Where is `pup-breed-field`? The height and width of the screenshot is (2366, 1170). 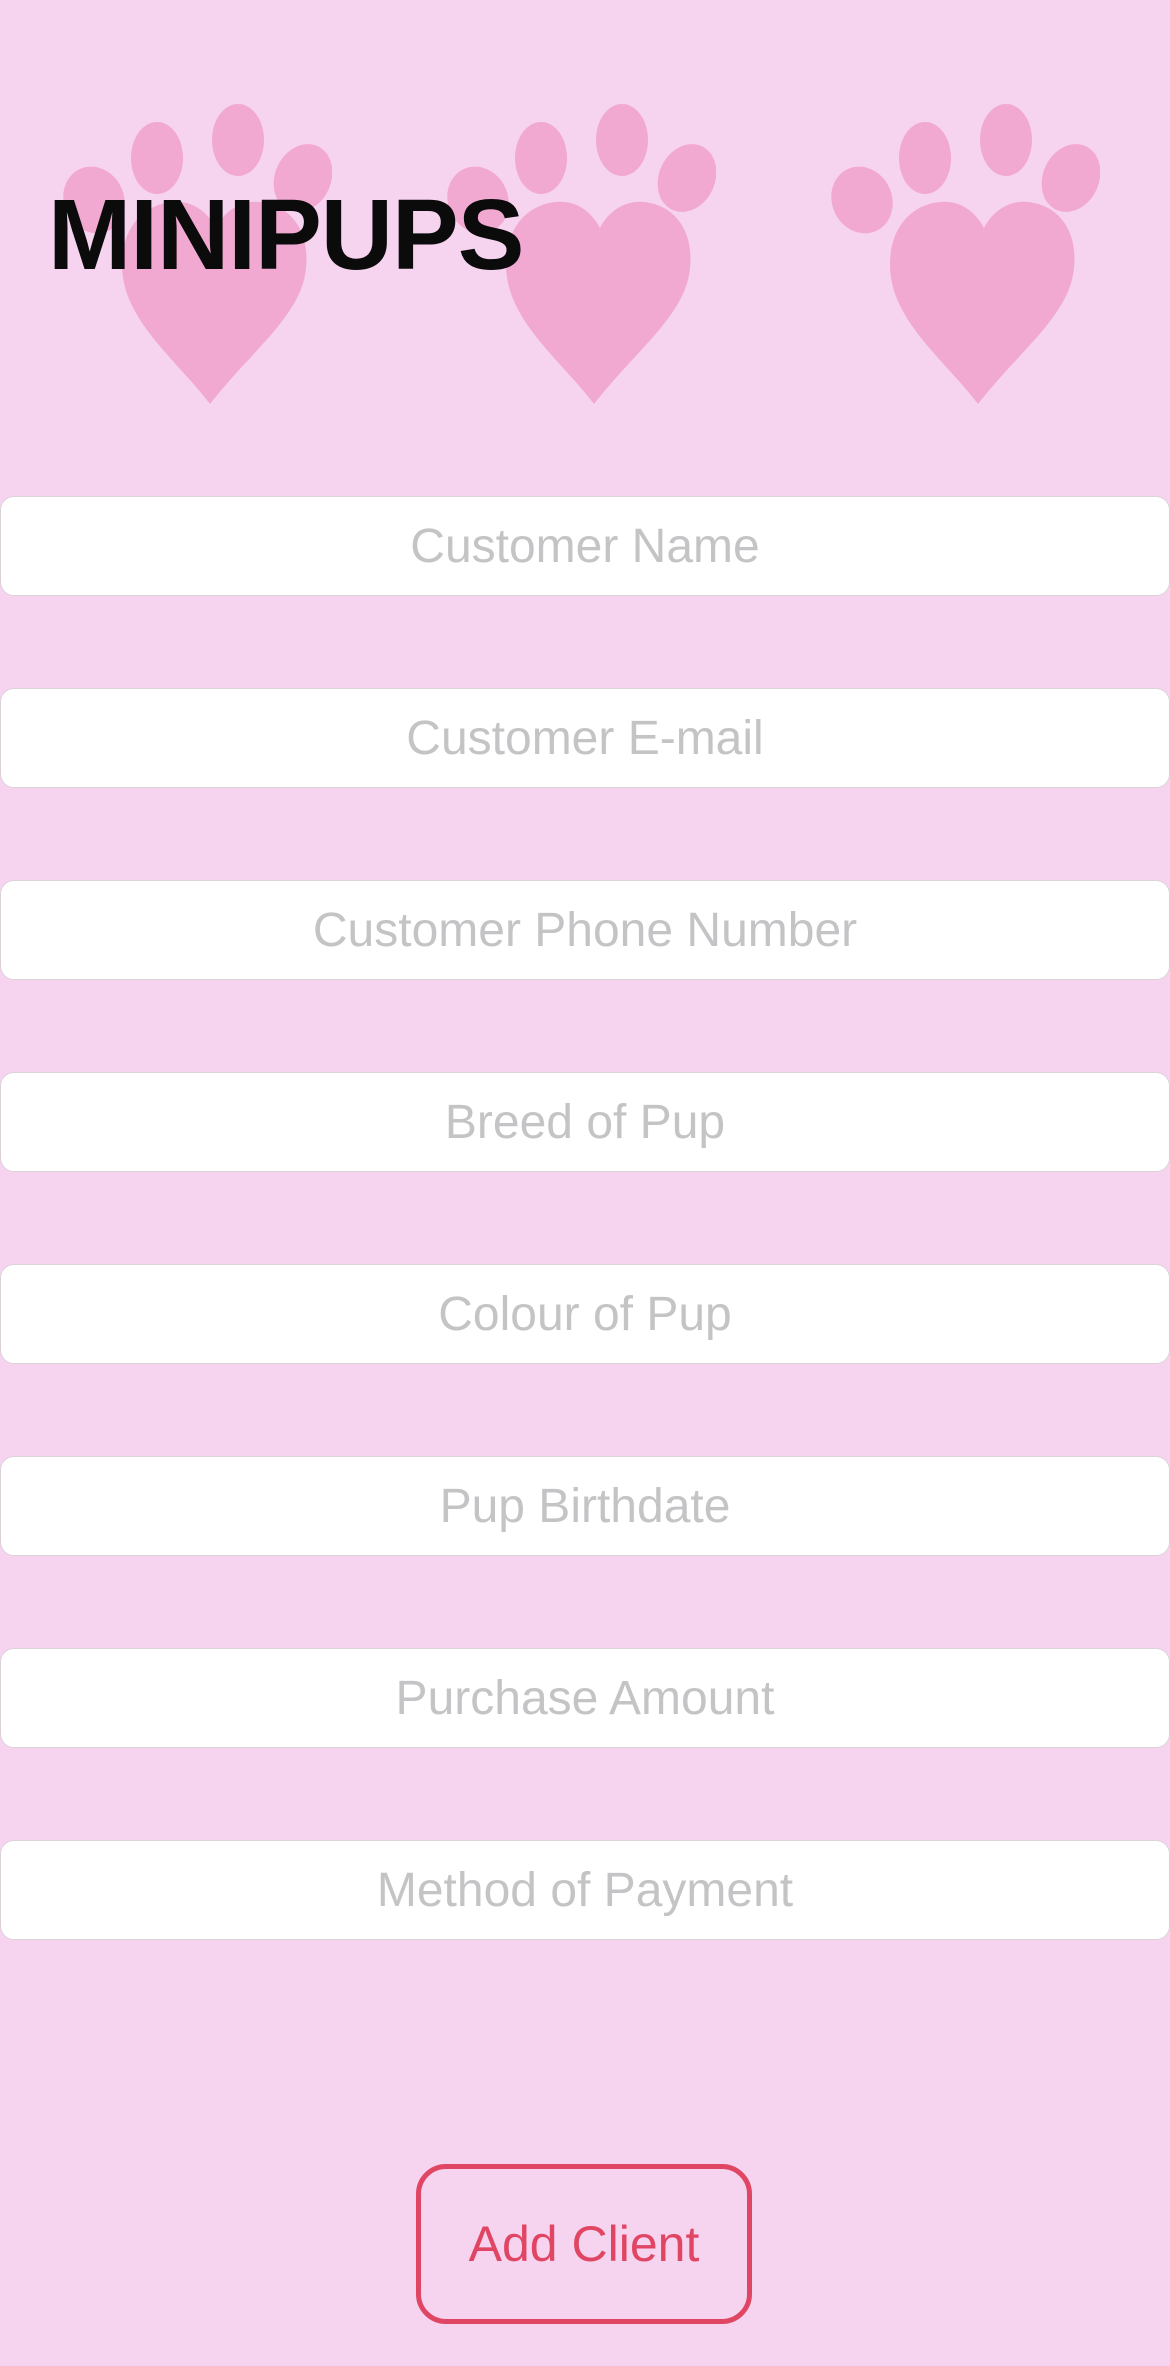 pup-breed-field is located at coordinates (585, 1122).